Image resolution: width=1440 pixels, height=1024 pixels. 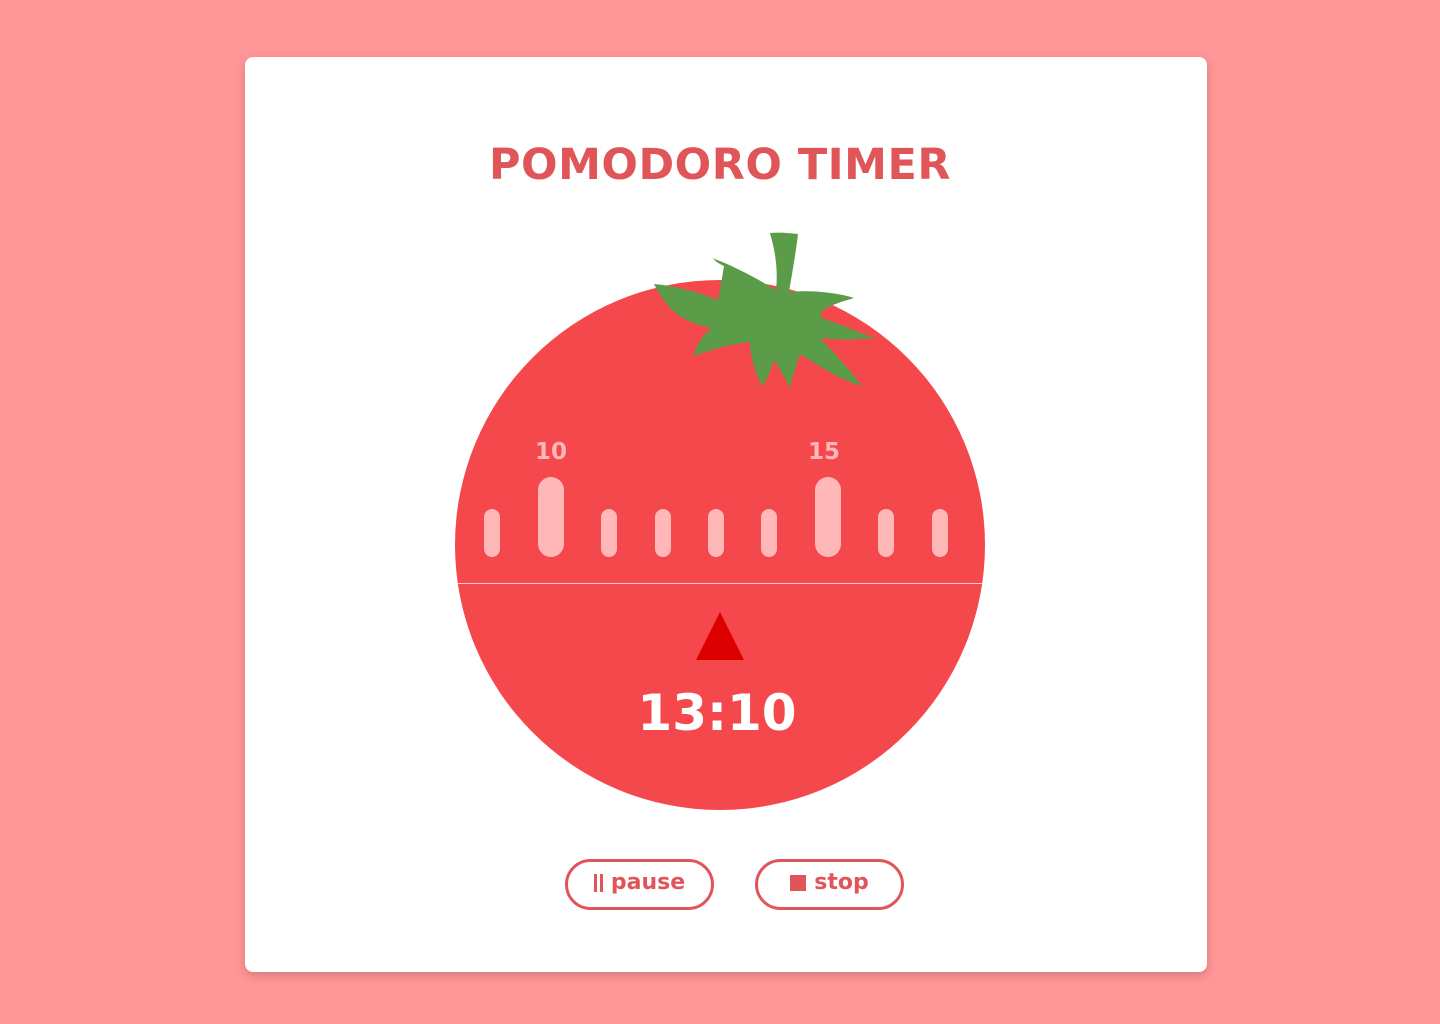 What do you see at coordinates (717, 713) in the screenshot?
I see `time-remaining: 13:10` at bounding box center [717, 713].